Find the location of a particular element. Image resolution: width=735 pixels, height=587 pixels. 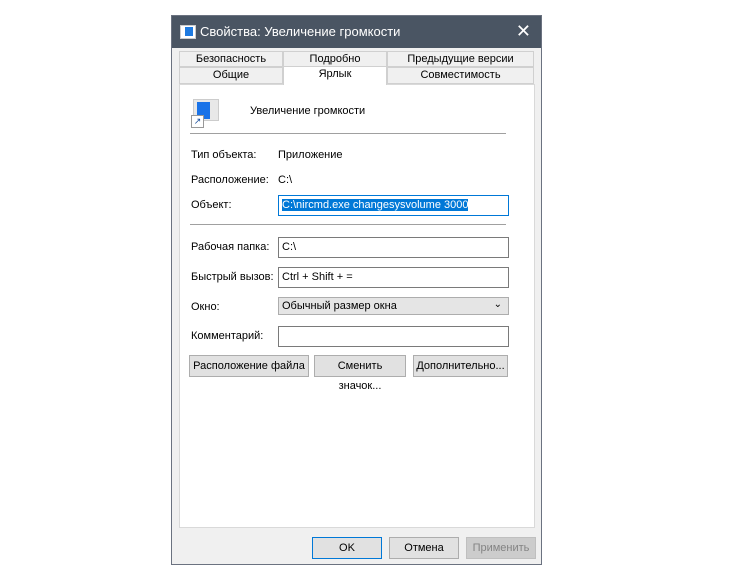

apply-button: Применить is located at coordinates (501, 548).